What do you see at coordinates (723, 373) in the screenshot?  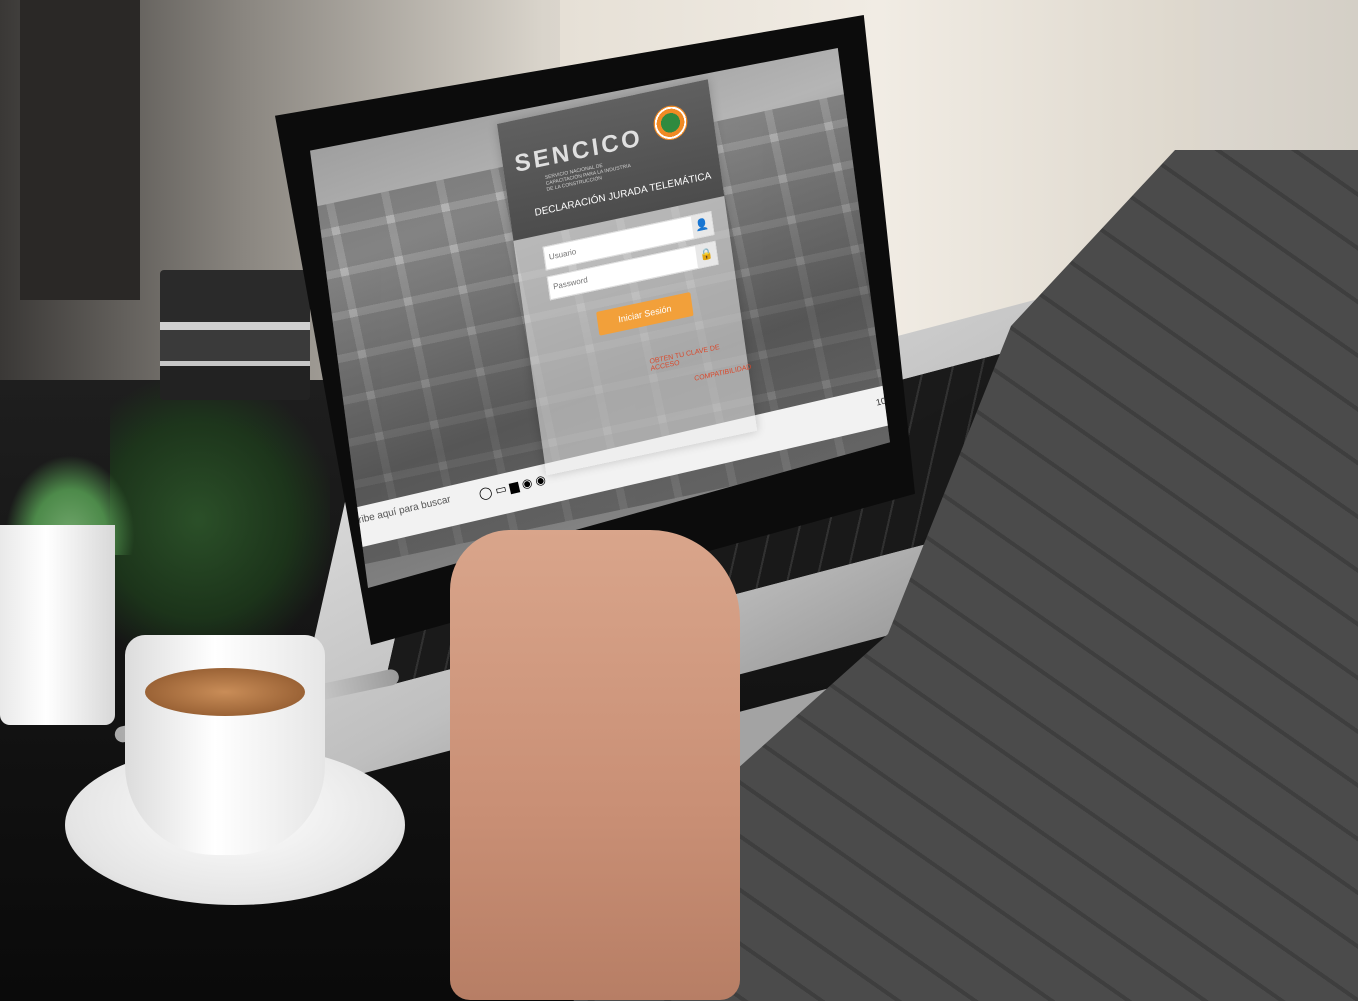 I see `compatibility-link: COMPATIBILIDAD` at bounding box center [723, 373].